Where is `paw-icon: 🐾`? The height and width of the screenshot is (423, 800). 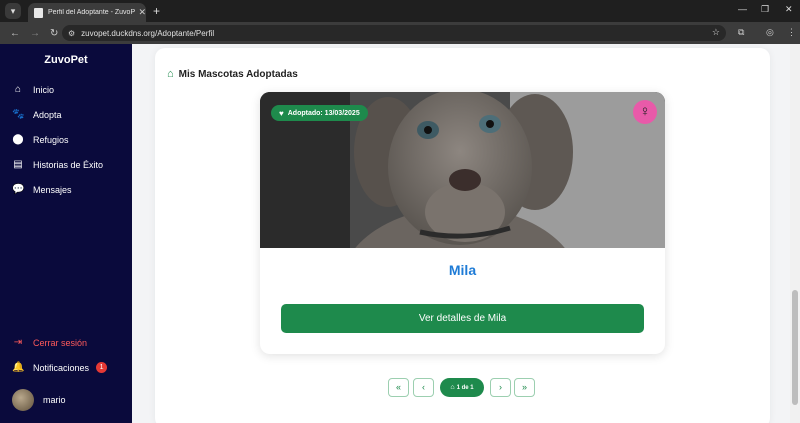
paw-icon: 🐾 is located at coordinates (18, 114).